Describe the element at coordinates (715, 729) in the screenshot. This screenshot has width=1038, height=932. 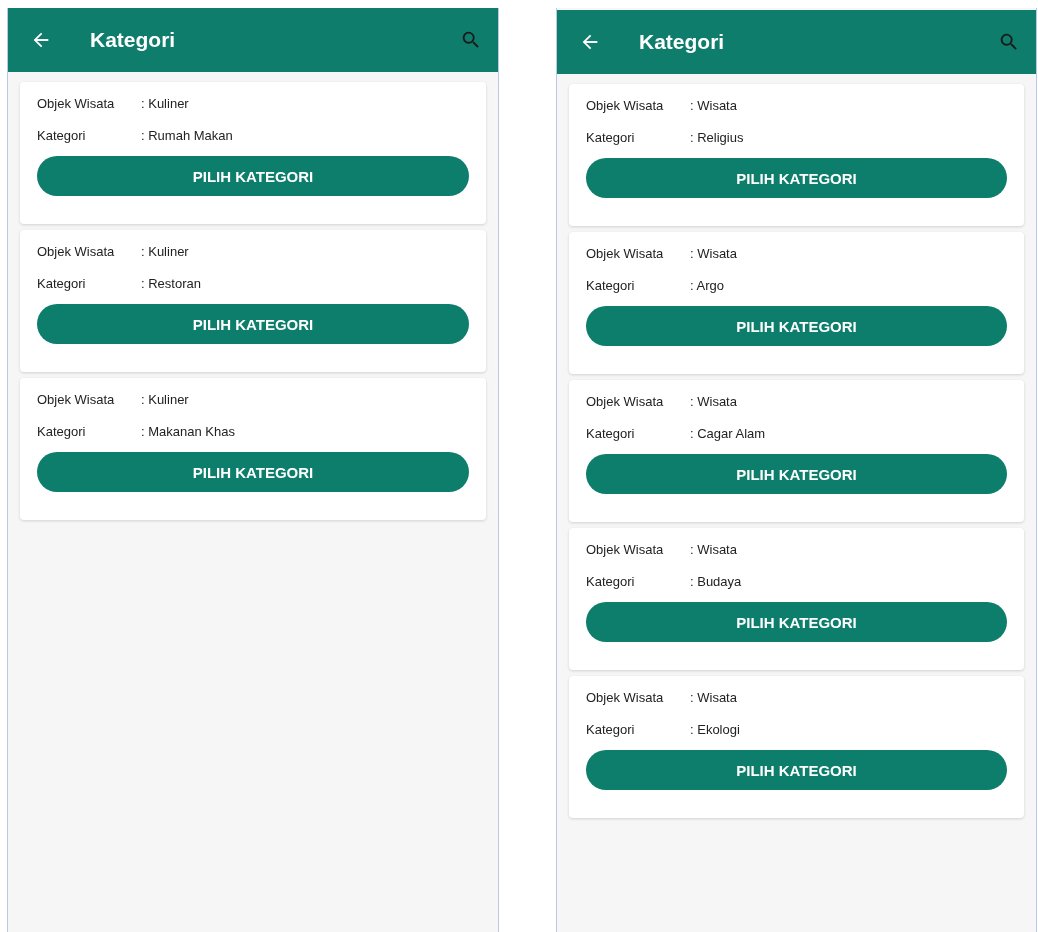
I see `field-value: : Ekologi` at that location.